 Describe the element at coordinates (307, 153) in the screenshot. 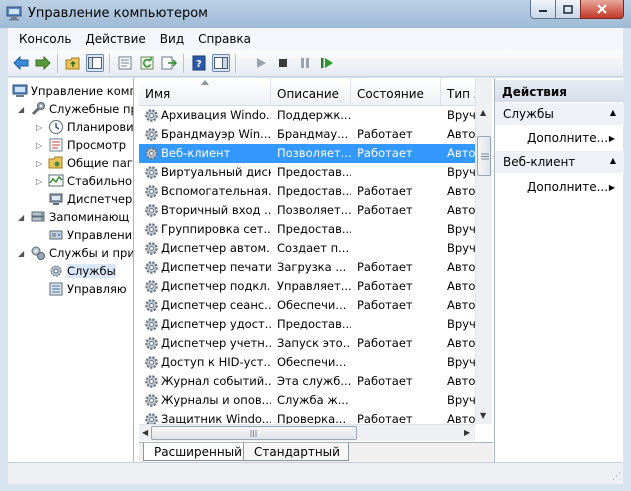

I see `service-row: Веб-клиент Позволяет... Работает Авто` at that location.